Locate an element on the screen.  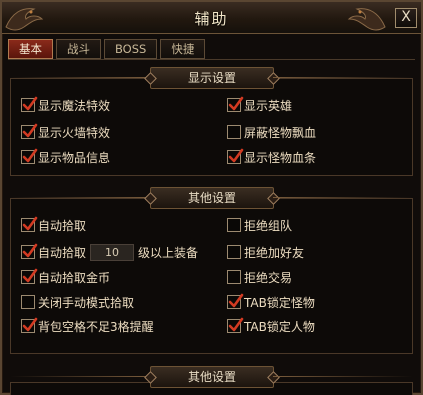
option-show-firewall-effects: 显示火墙特效 is located at coordinates (65, 132).